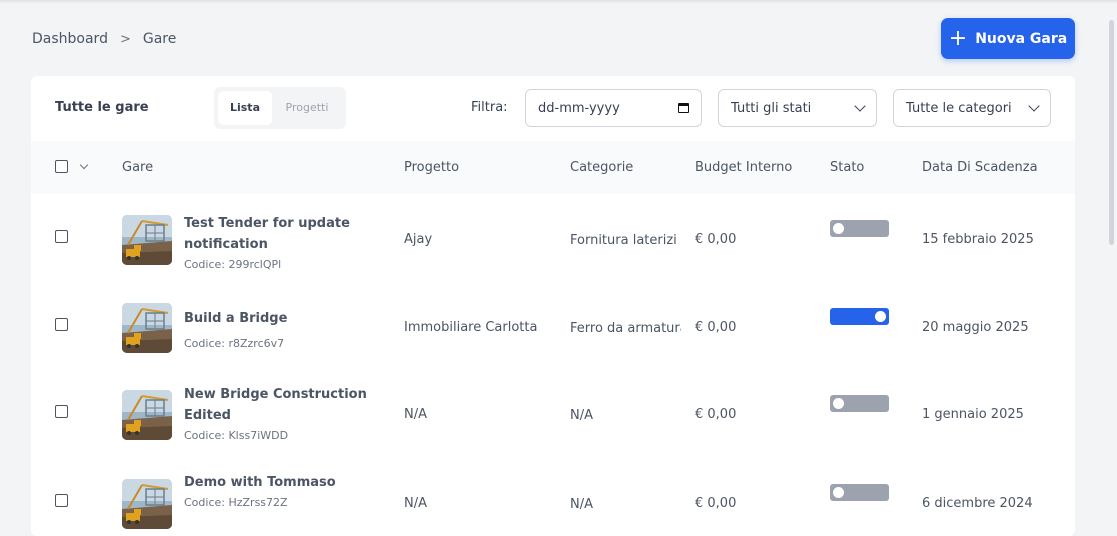  What do you see at coordinates (977, 503) in the screenshot?
I see `tender-deadline: 6 dicembre 2024` at bounding box center [977, 503].